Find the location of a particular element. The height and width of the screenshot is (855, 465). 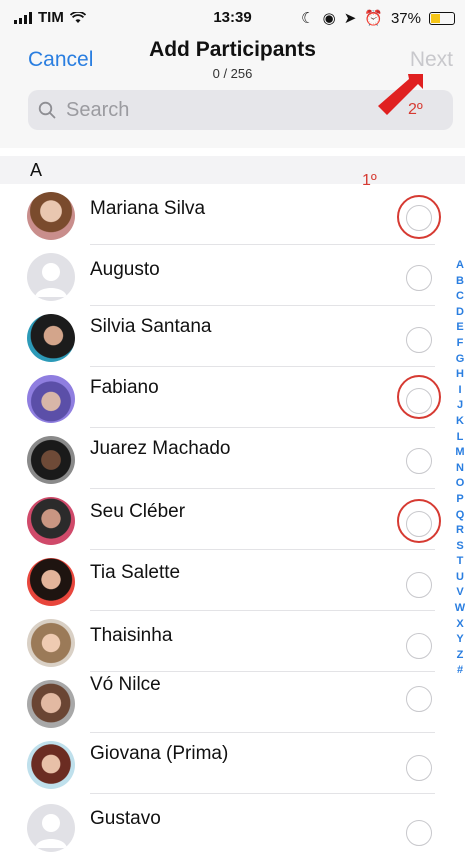

list-item: Gustavo is located at coordinates (232, 824).